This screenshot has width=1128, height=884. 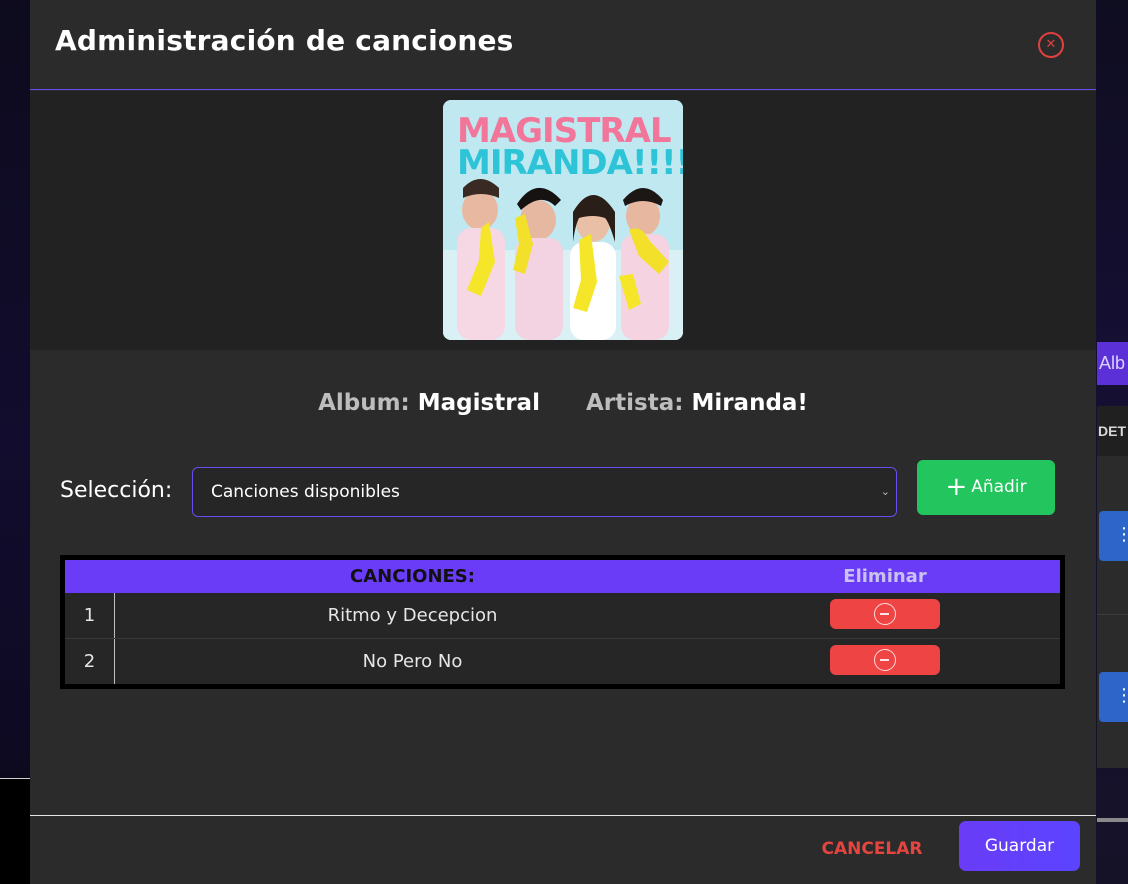 I want to click on save-button: Guardar, so click(x=1019, y=846).